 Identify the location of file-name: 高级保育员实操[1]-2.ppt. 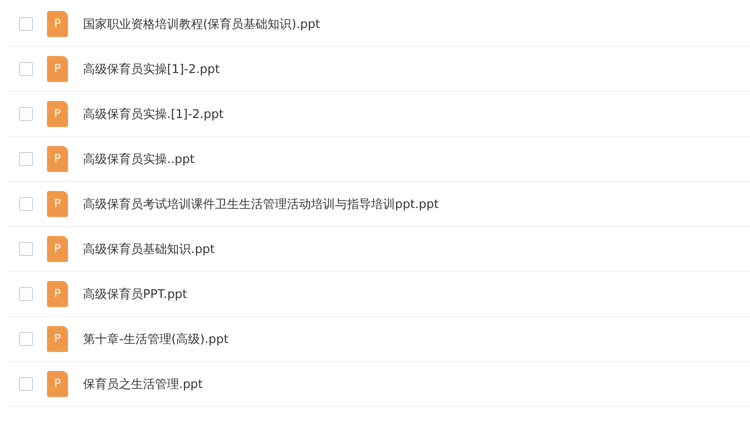
(151, 69).